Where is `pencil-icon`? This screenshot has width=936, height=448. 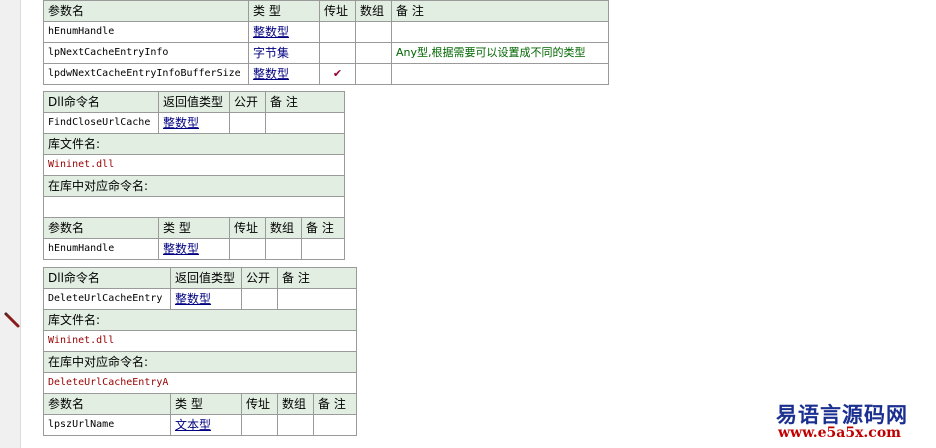 pencil-icon is located at coordinates (12, 320).